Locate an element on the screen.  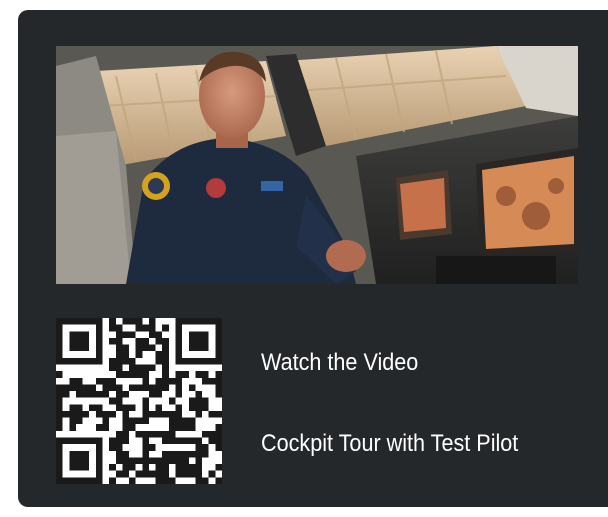
video-subtitle: Cockpit Tour with Test Pilot is located at coordinates (390, 443).